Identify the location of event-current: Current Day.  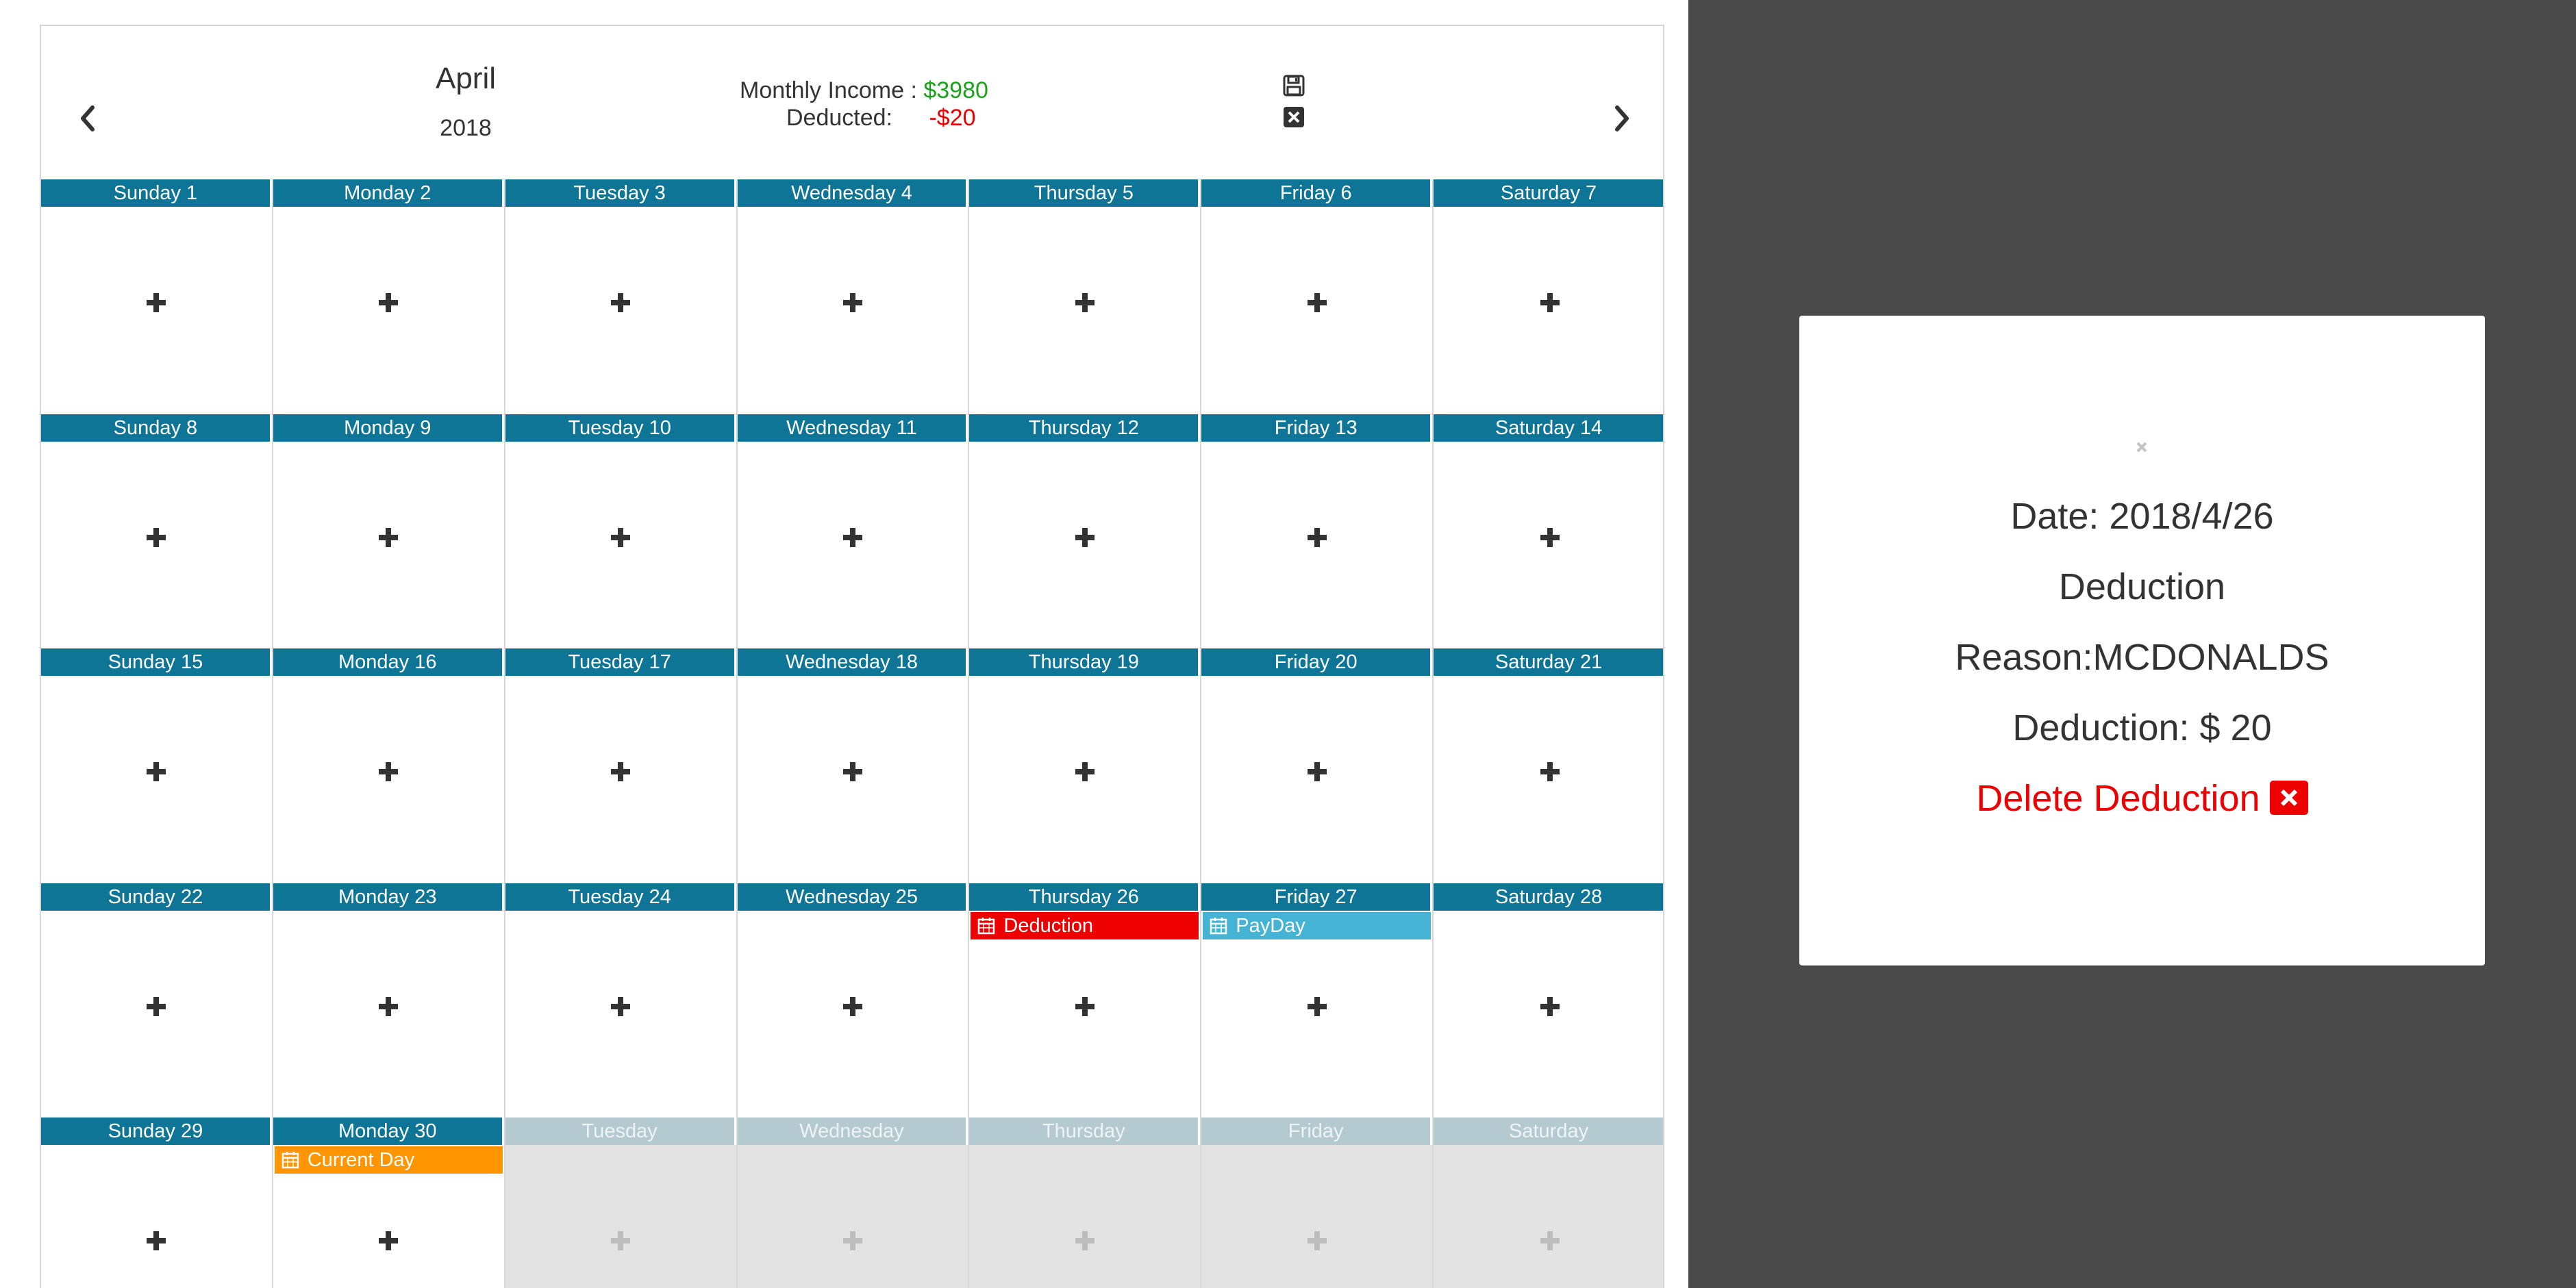
(389, 1160).